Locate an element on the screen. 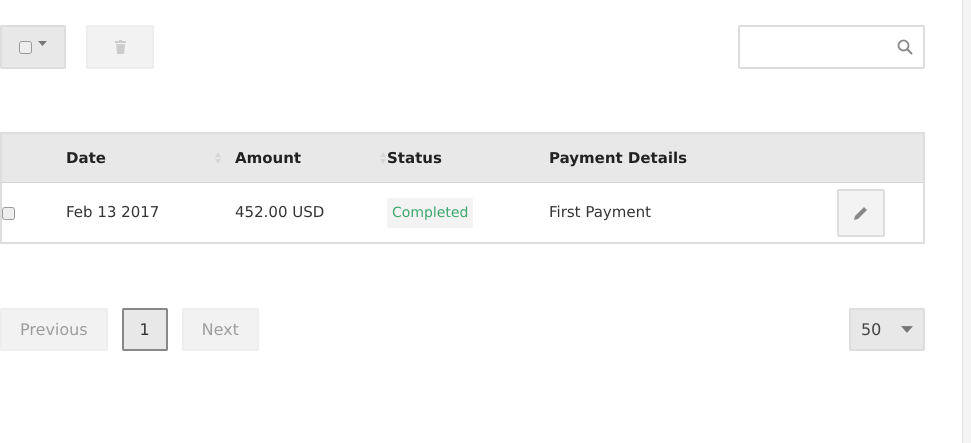  column-header: Payment Details is located at coordinates (618, 158).